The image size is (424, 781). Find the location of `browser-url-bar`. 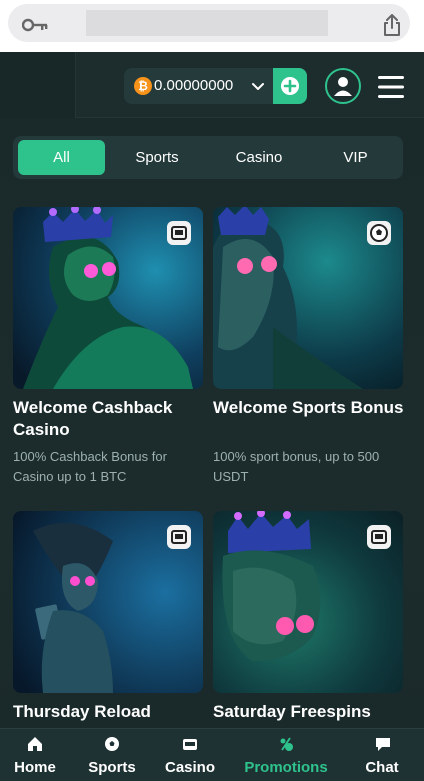

browser-url-bar is located at coordinates (212, 26).